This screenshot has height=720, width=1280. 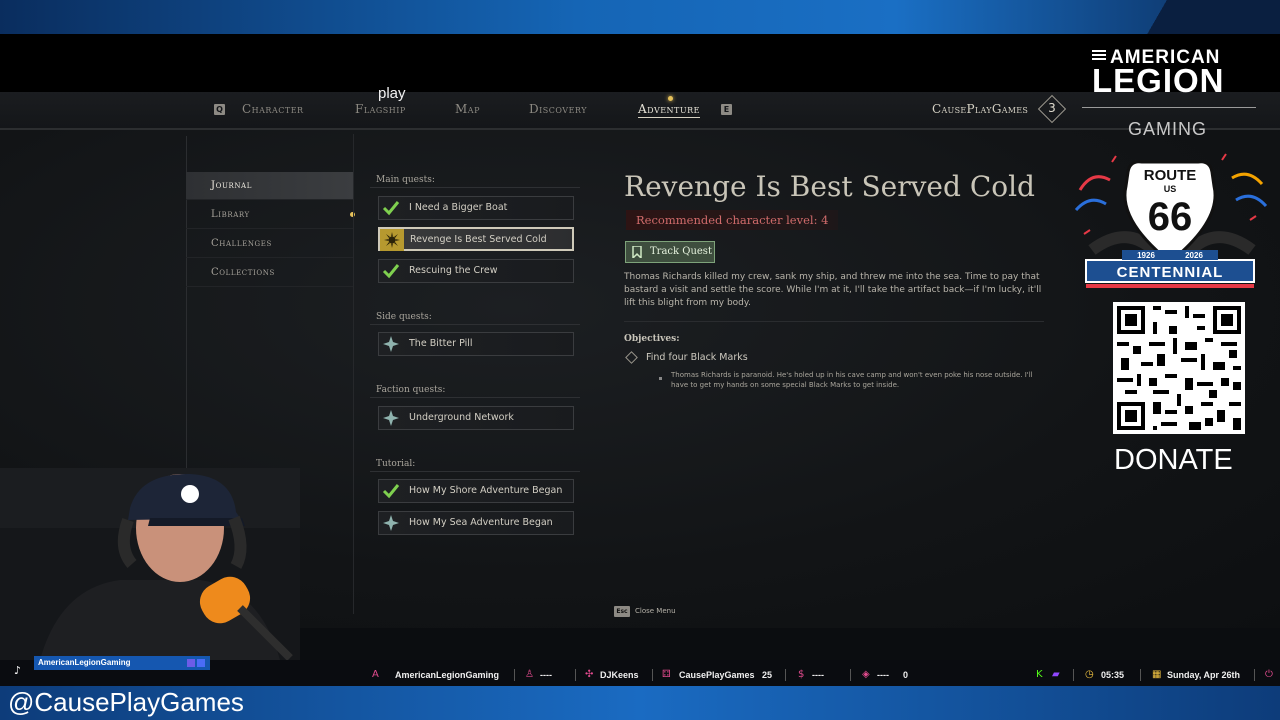 I want to click on quest-i-need-a-bigger-boat: I Need a Bigger Boat, so click(x=476, y=208).